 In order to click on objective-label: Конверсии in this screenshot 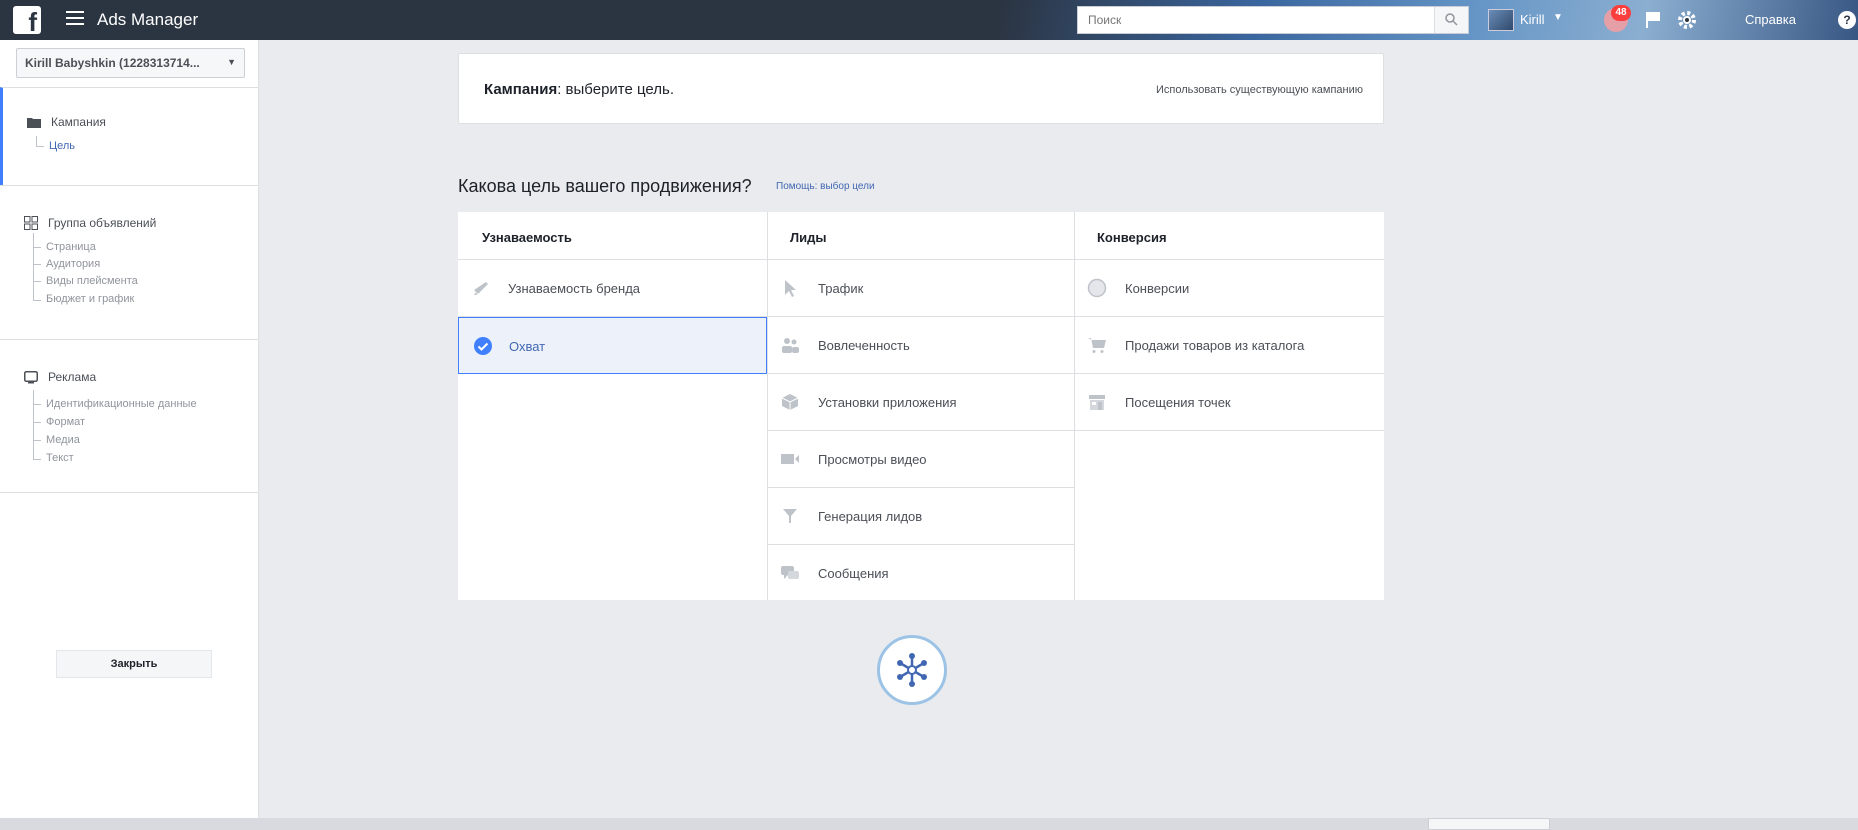, I will do `click(1157, 288)`.